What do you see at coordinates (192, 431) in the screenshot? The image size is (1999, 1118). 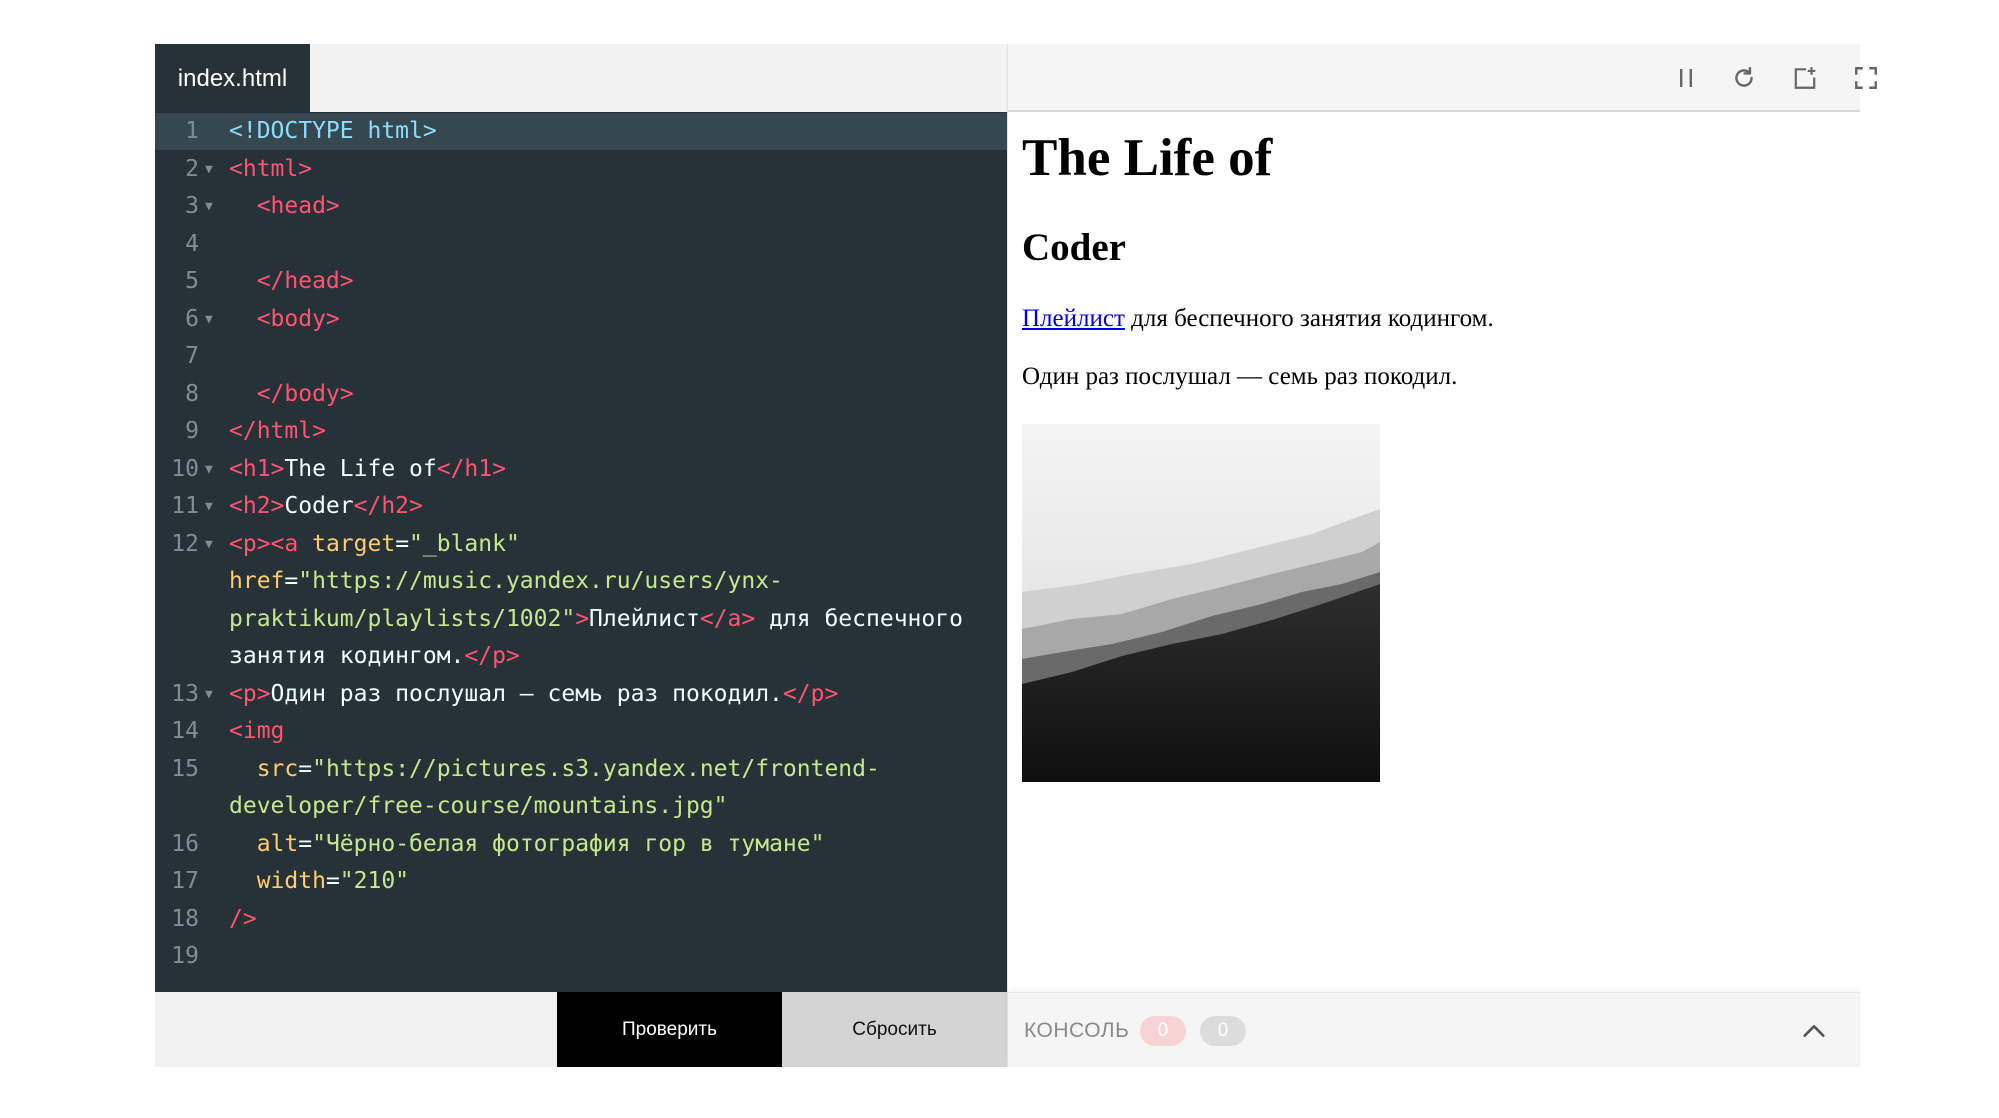 I see `line-number: 9` at bounding box center [192, 431].